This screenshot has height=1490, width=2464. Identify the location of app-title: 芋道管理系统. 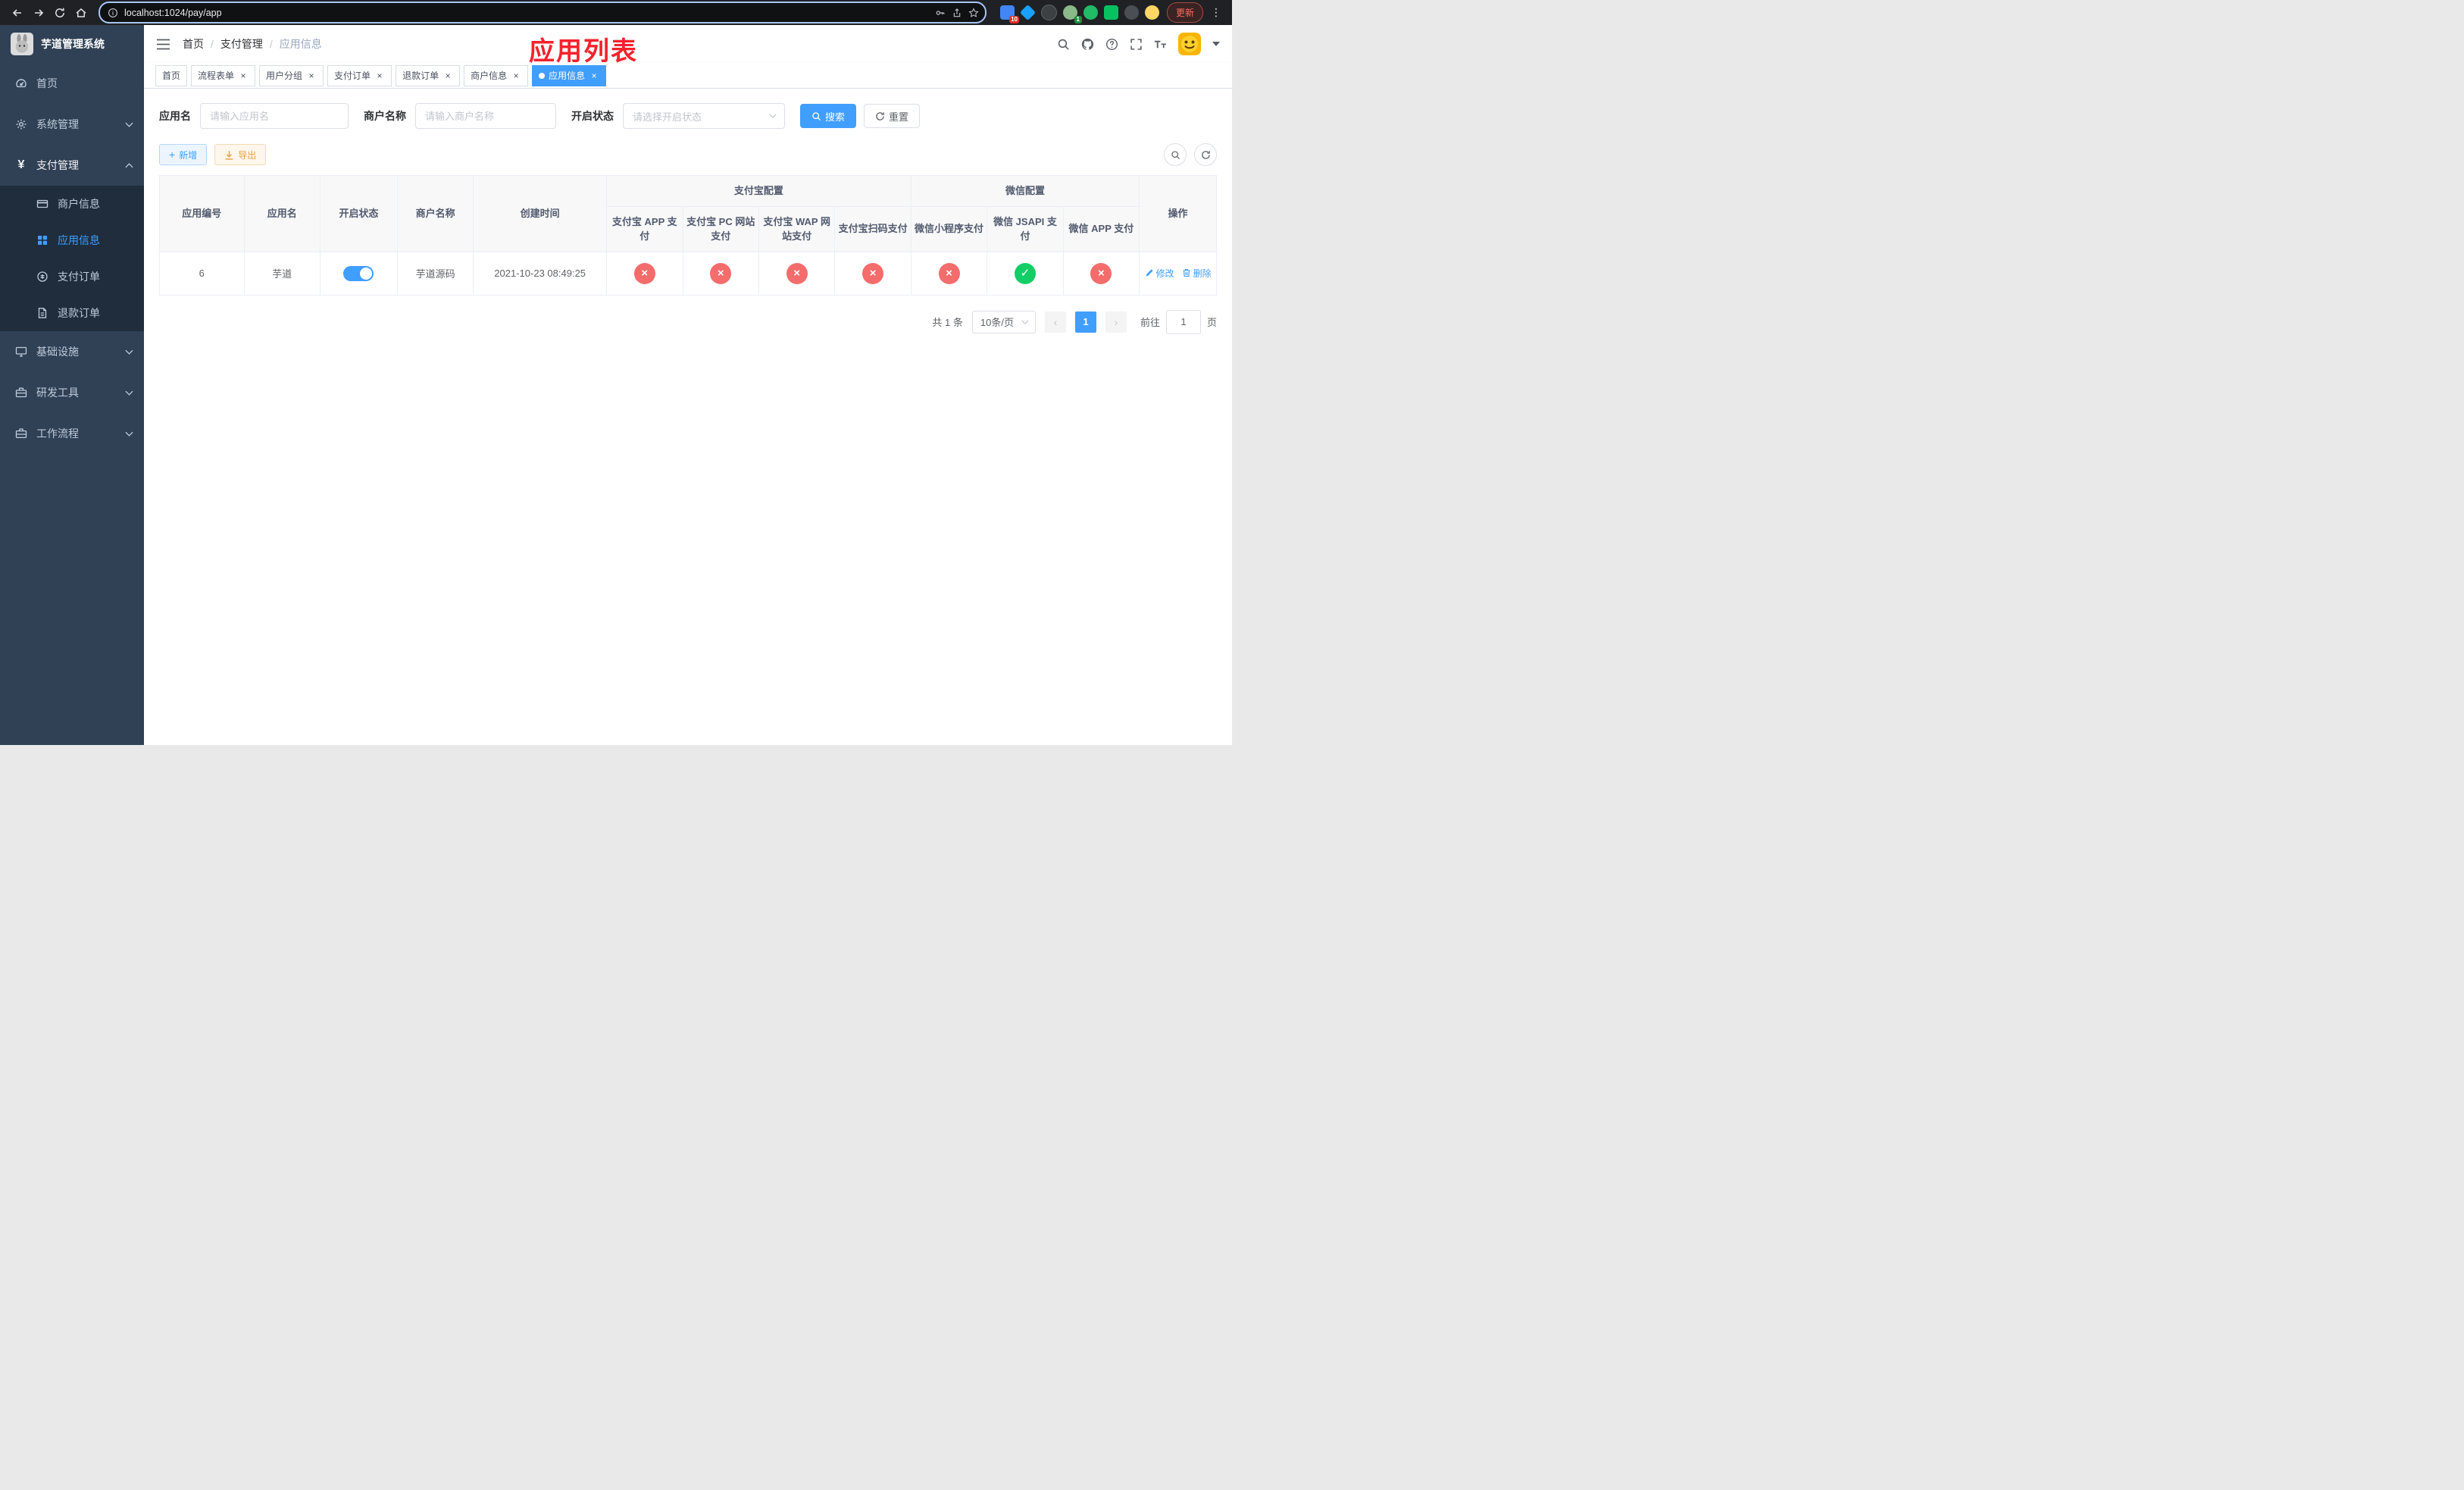
(73, 44).